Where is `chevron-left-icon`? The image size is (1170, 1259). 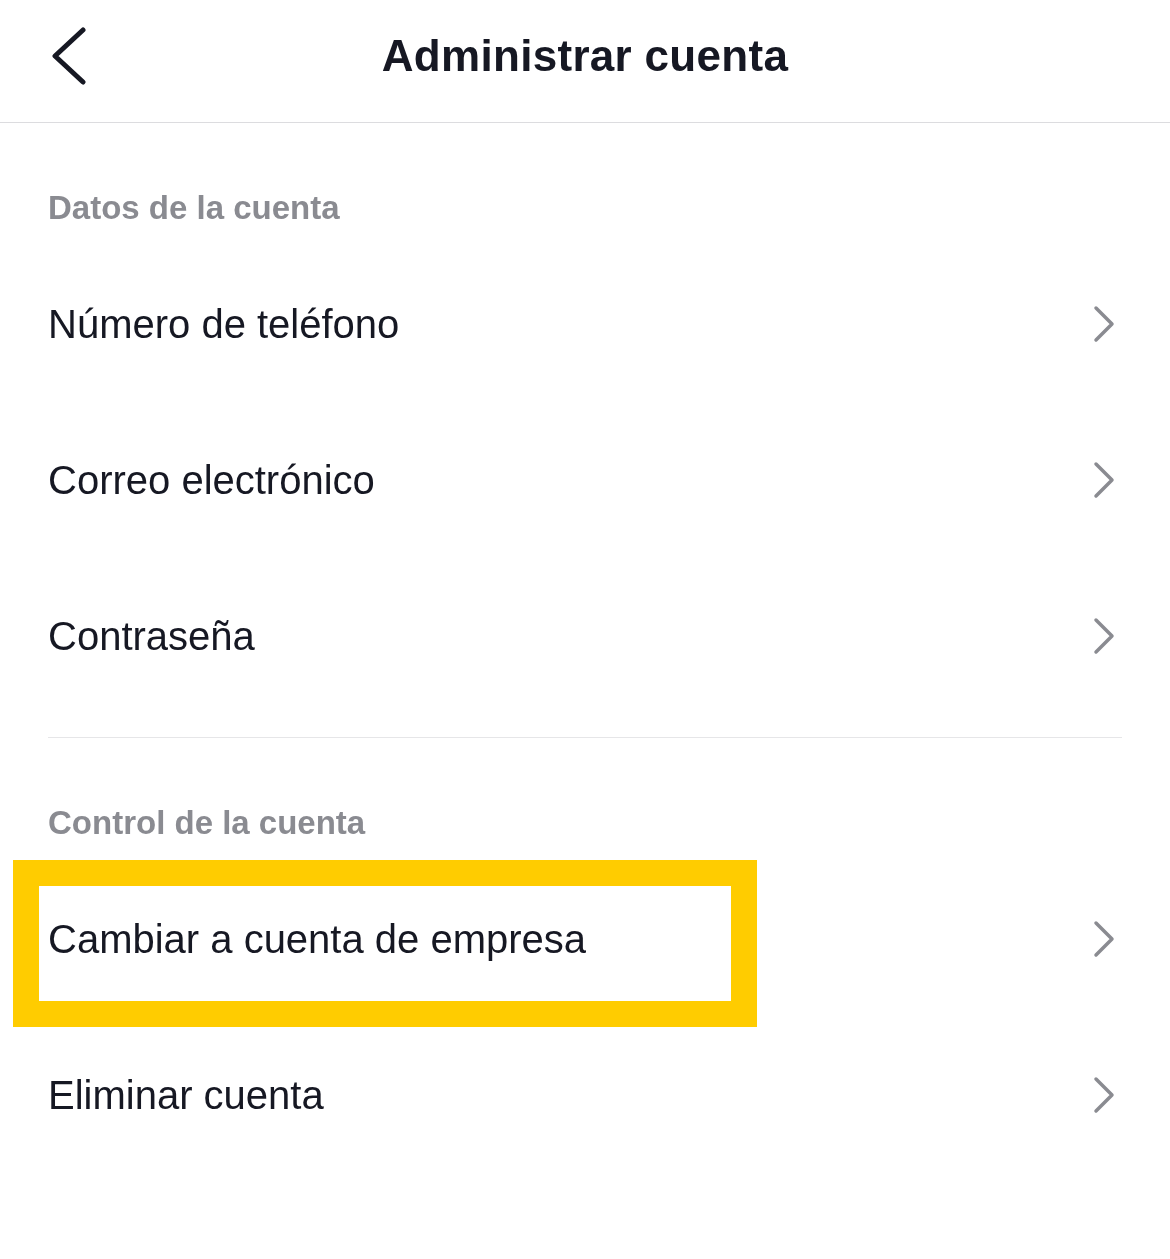 chevron-left-icon is located at coordinates (69, 56).